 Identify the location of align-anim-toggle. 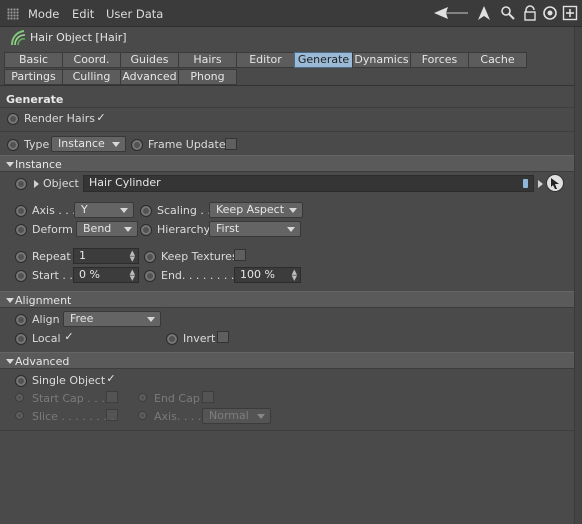
(21, 320).